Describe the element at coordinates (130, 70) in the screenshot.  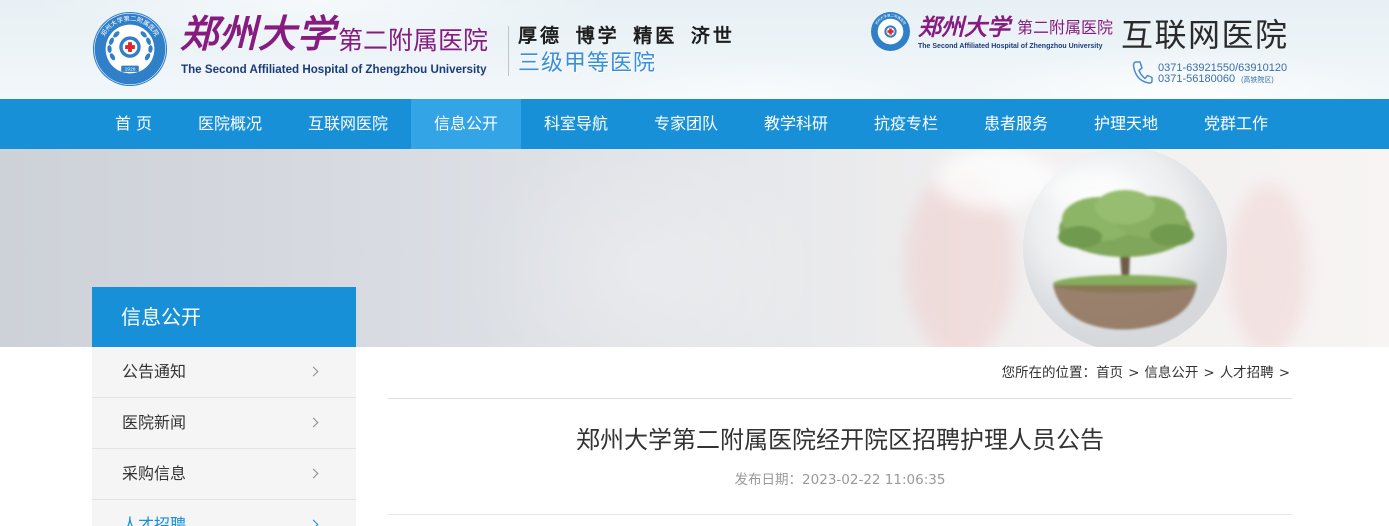
I see `seal-year: 1928` at that location.